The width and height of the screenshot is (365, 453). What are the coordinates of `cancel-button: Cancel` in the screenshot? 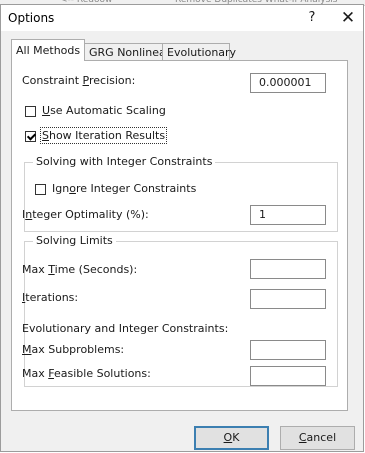 It's located at (317, 438).